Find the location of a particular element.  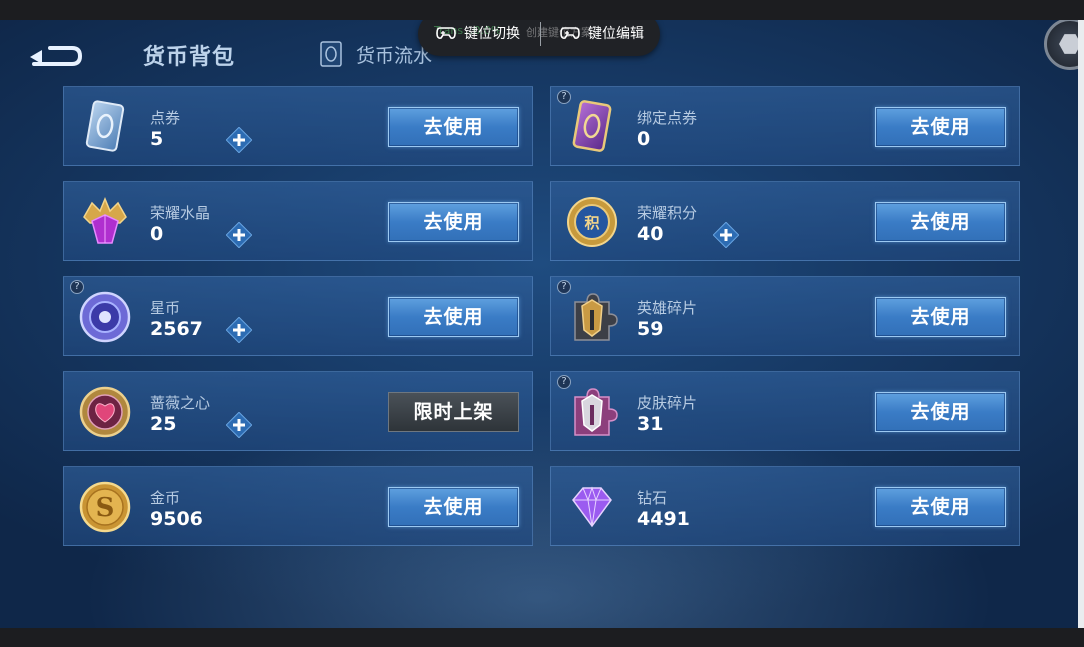

add-glory-crystal-button is located at coordinates (239, 235).